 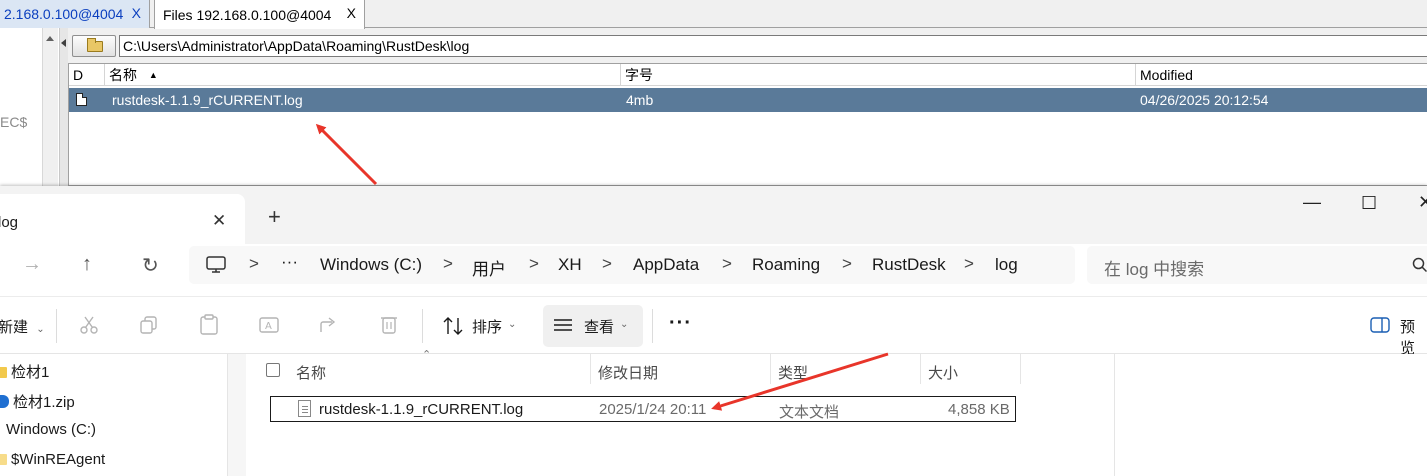 I want to click on breadcrumb-item: XH, so click(x=570, y=265).